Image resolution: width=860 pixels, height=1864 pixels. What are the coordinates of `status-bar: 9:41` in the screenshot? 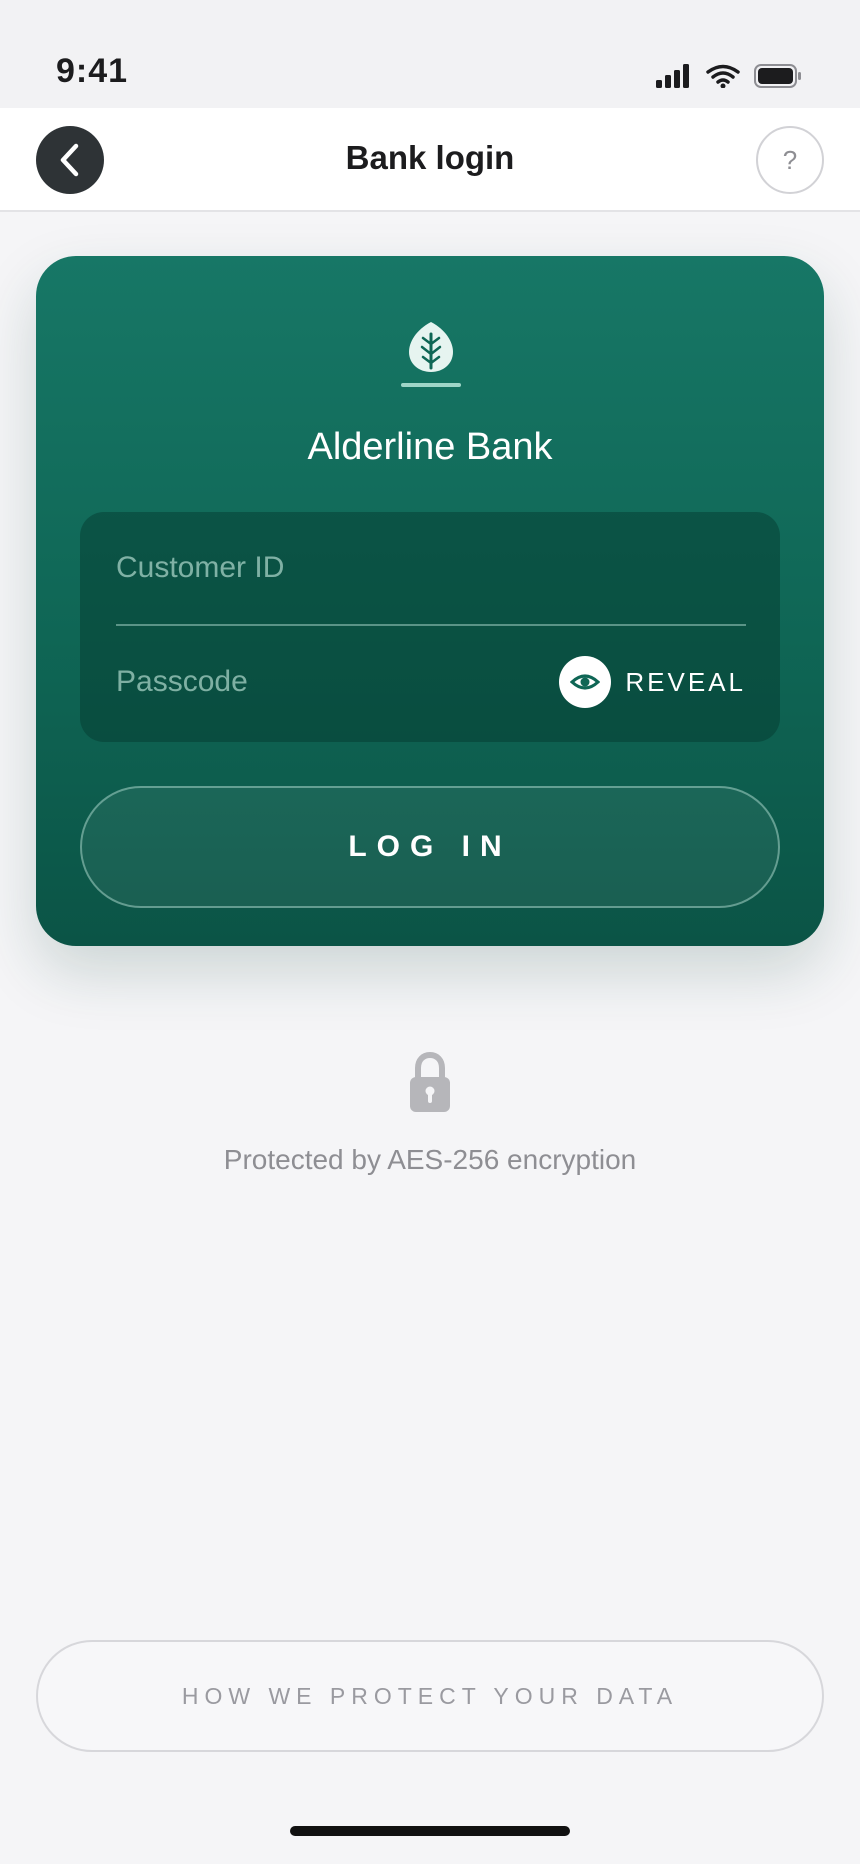 It's located at (430, 54).